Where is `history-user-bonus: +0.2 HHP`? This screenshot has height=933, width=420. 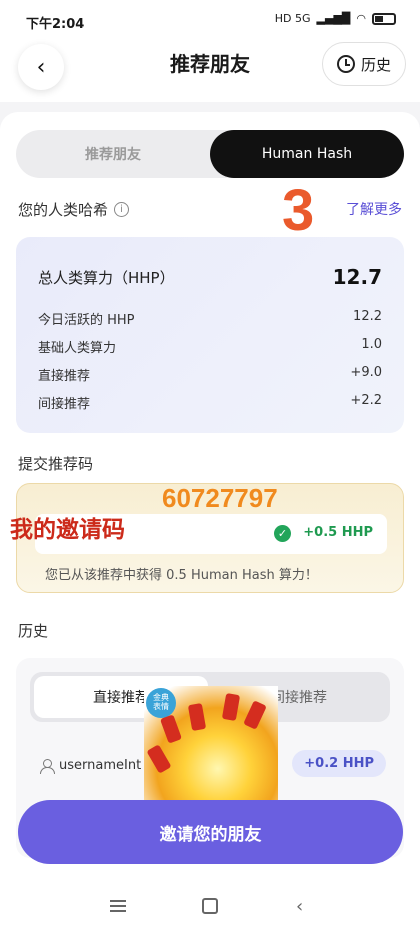
history-user-bonus: +0.2 HHP is located at coordinates (339, 763).